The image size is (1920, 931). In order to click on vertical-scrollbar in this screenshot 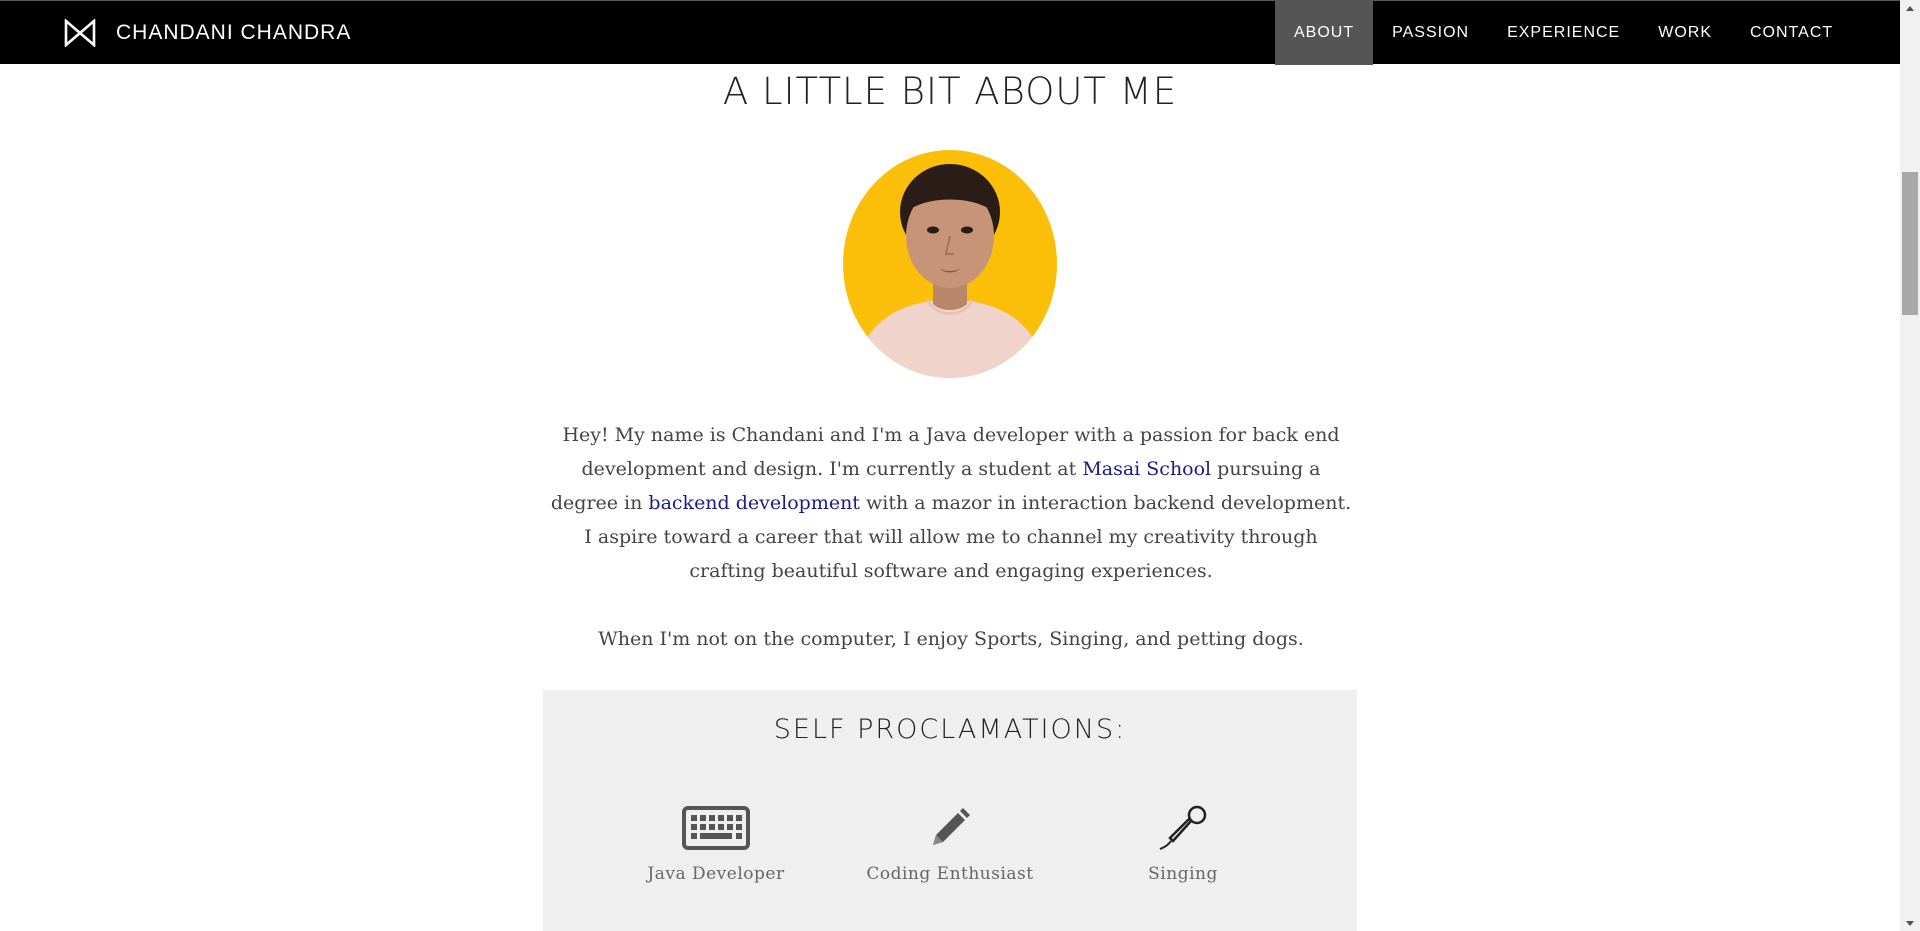, I will do `click(1910, 465)`.